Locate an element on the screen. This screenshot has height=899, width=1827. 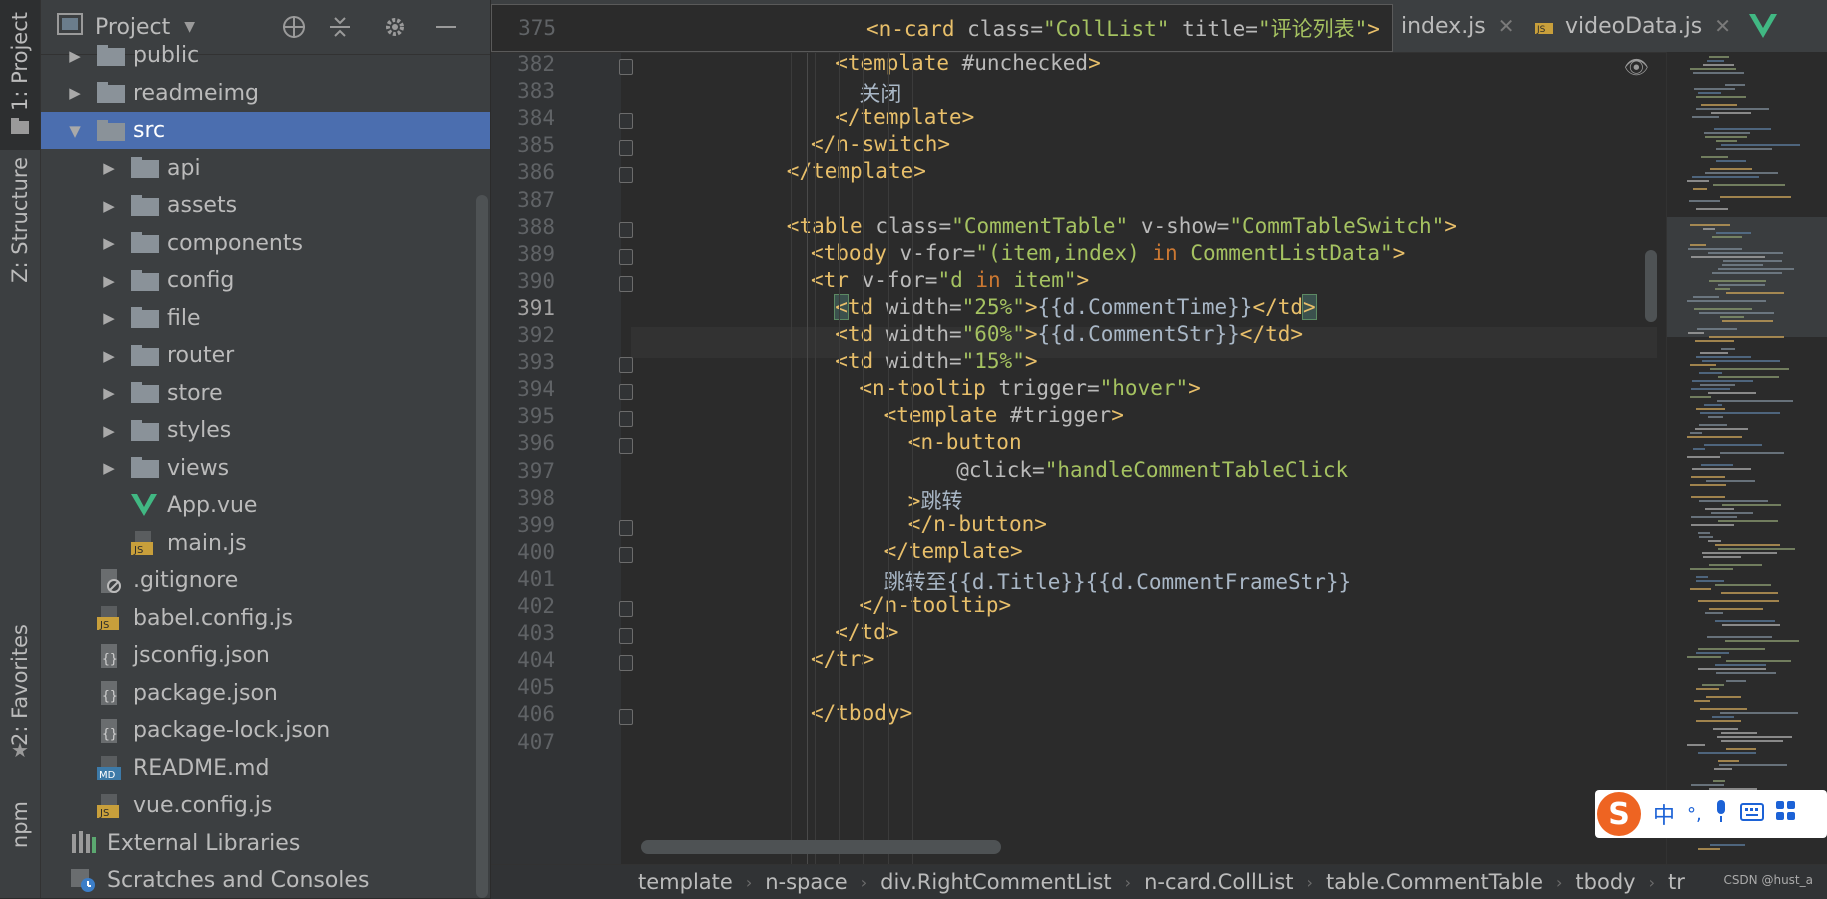
editor-horizontal-scrollbar is located at coordinates (821, 847).